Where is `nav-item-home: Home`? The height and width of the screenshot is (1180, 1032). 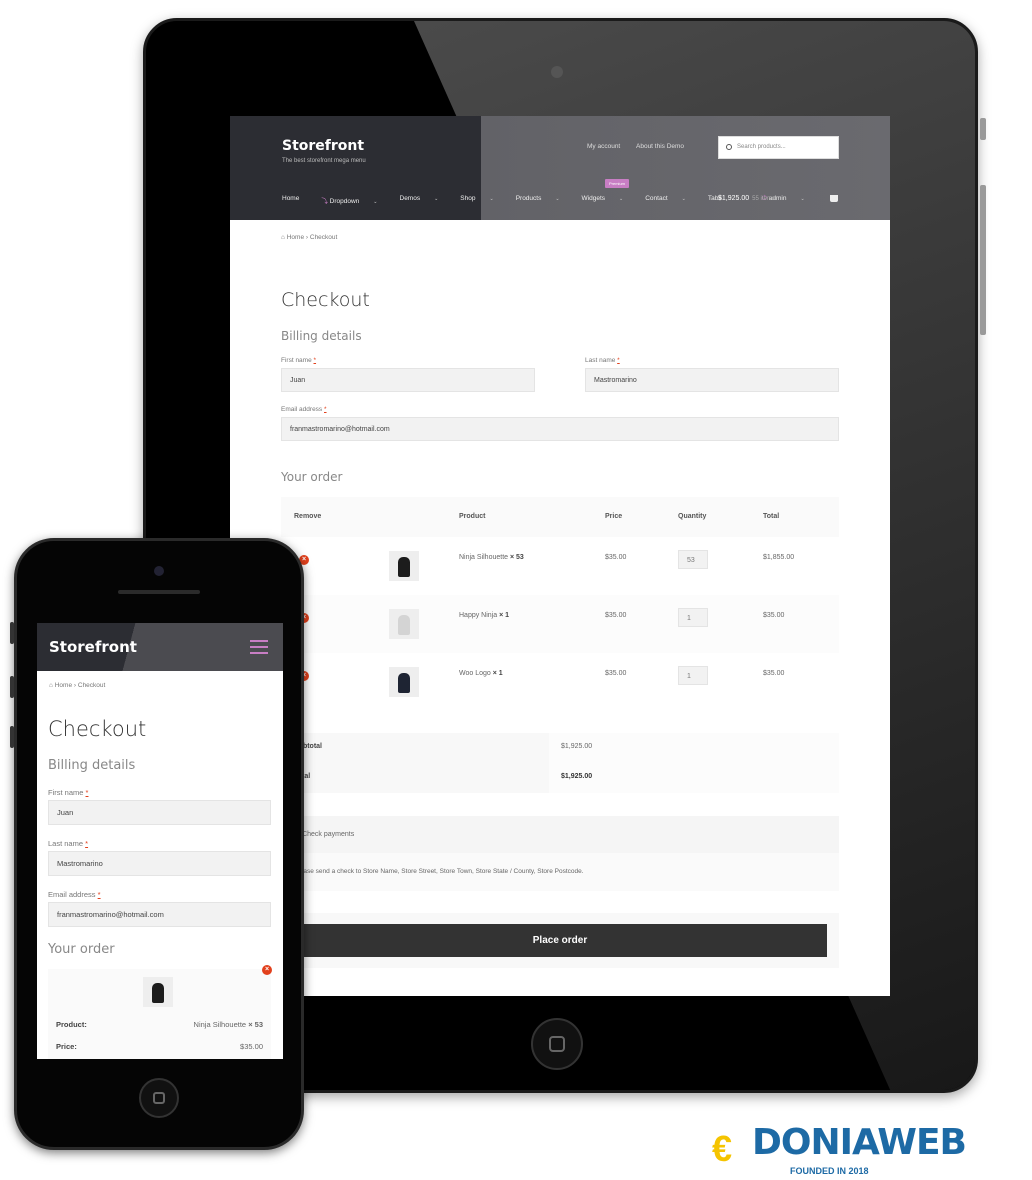
nav-item-home: Home is located at coordinates (296, 200).